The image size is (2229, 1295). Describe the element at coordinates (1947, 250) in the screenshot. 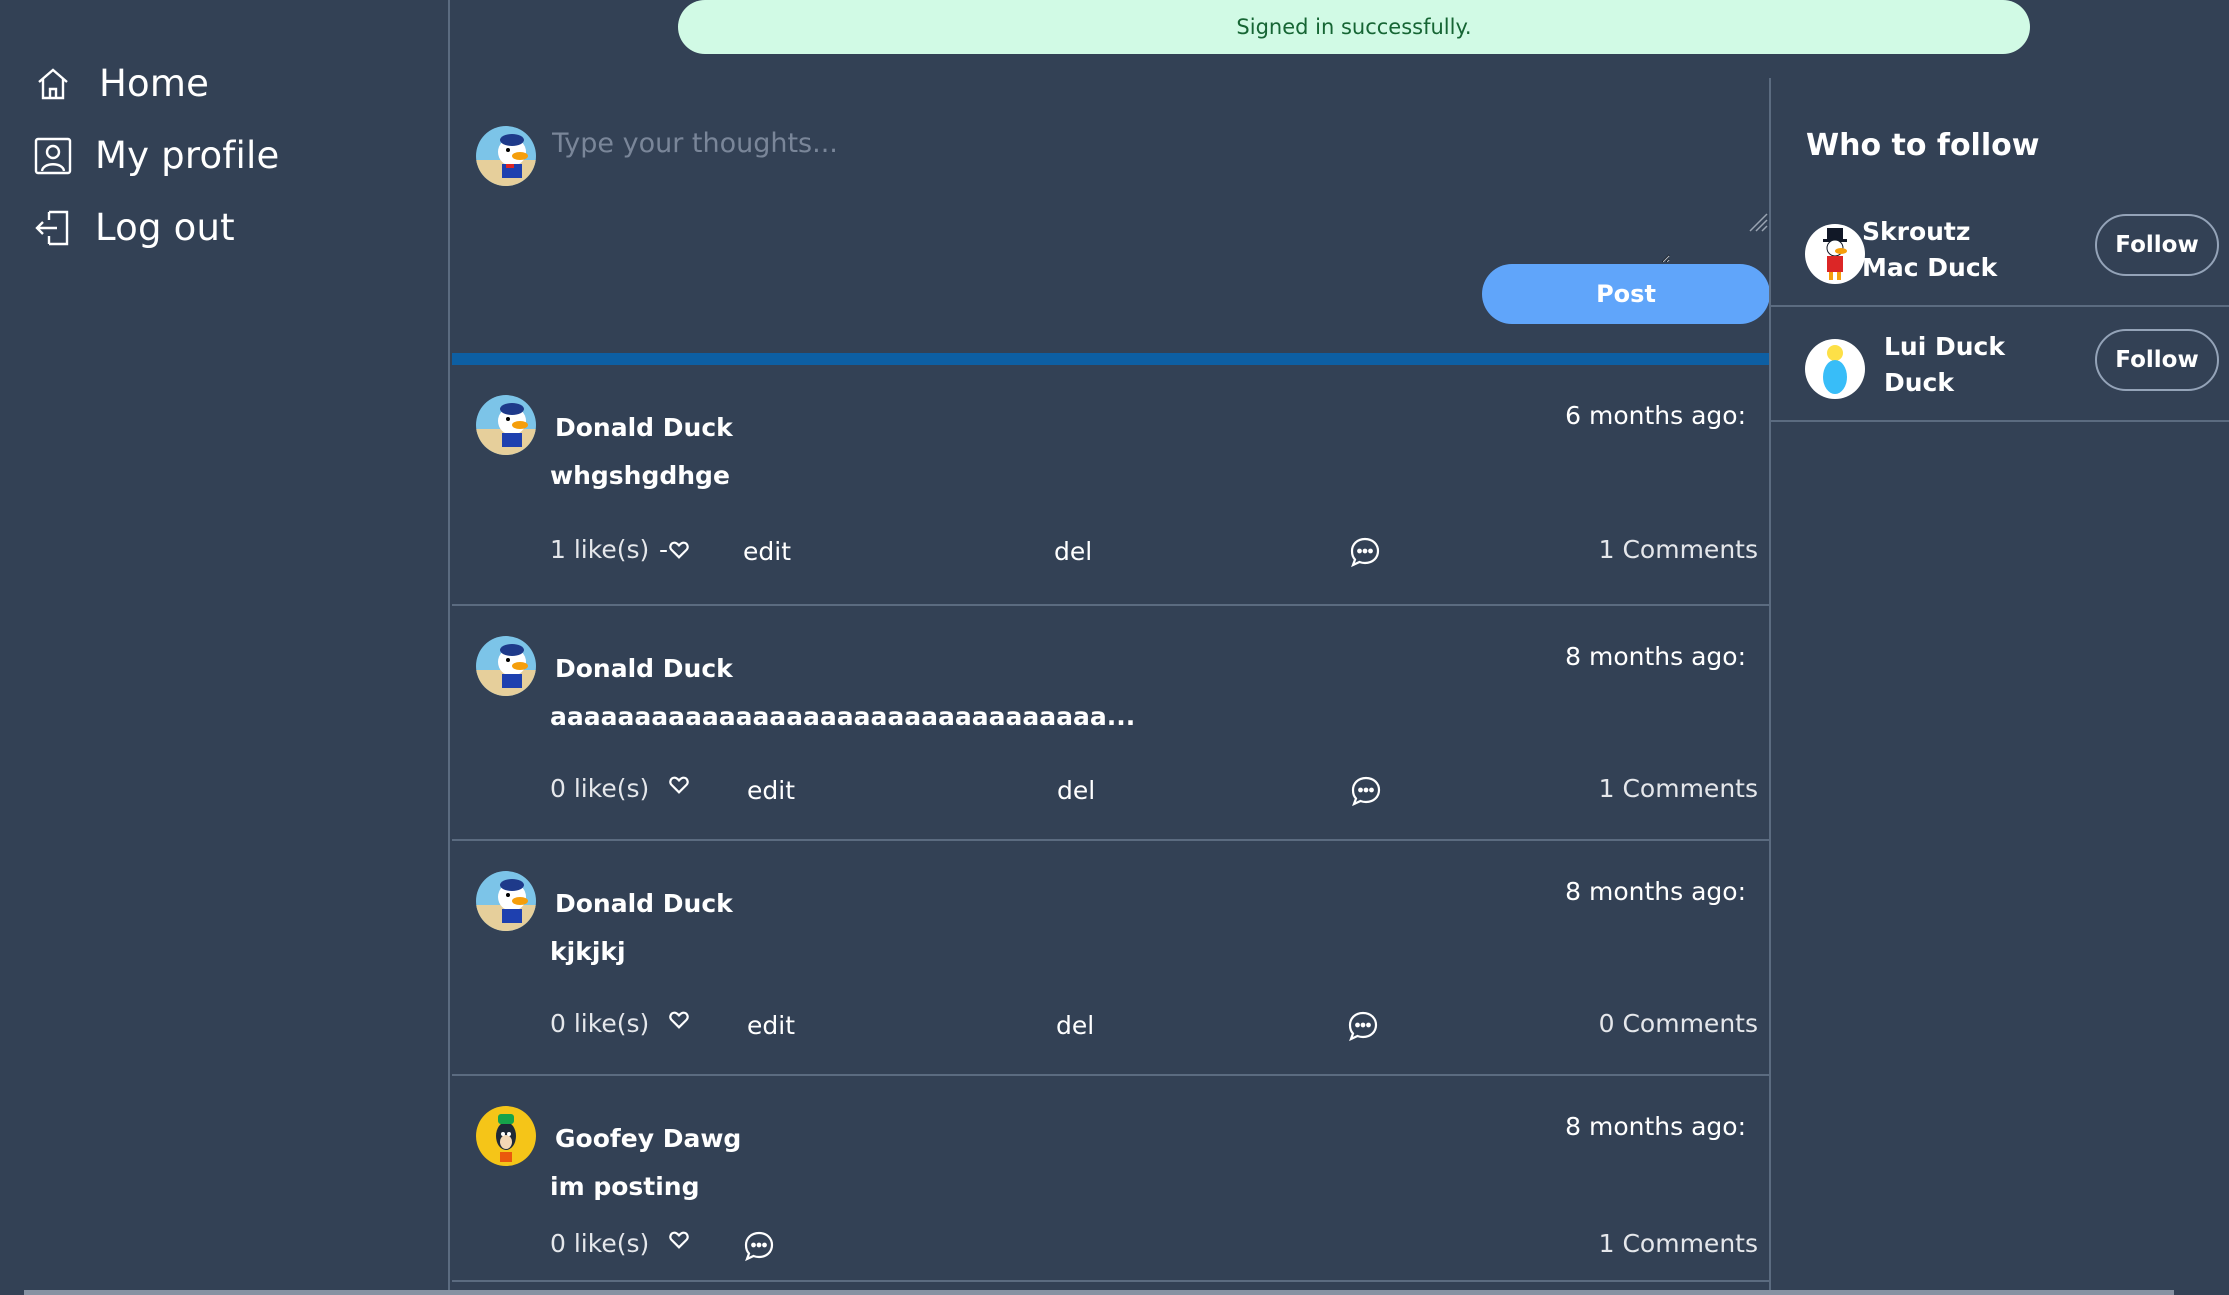

I see `suggestion-name: Skroutz Mac Duck` at that location.